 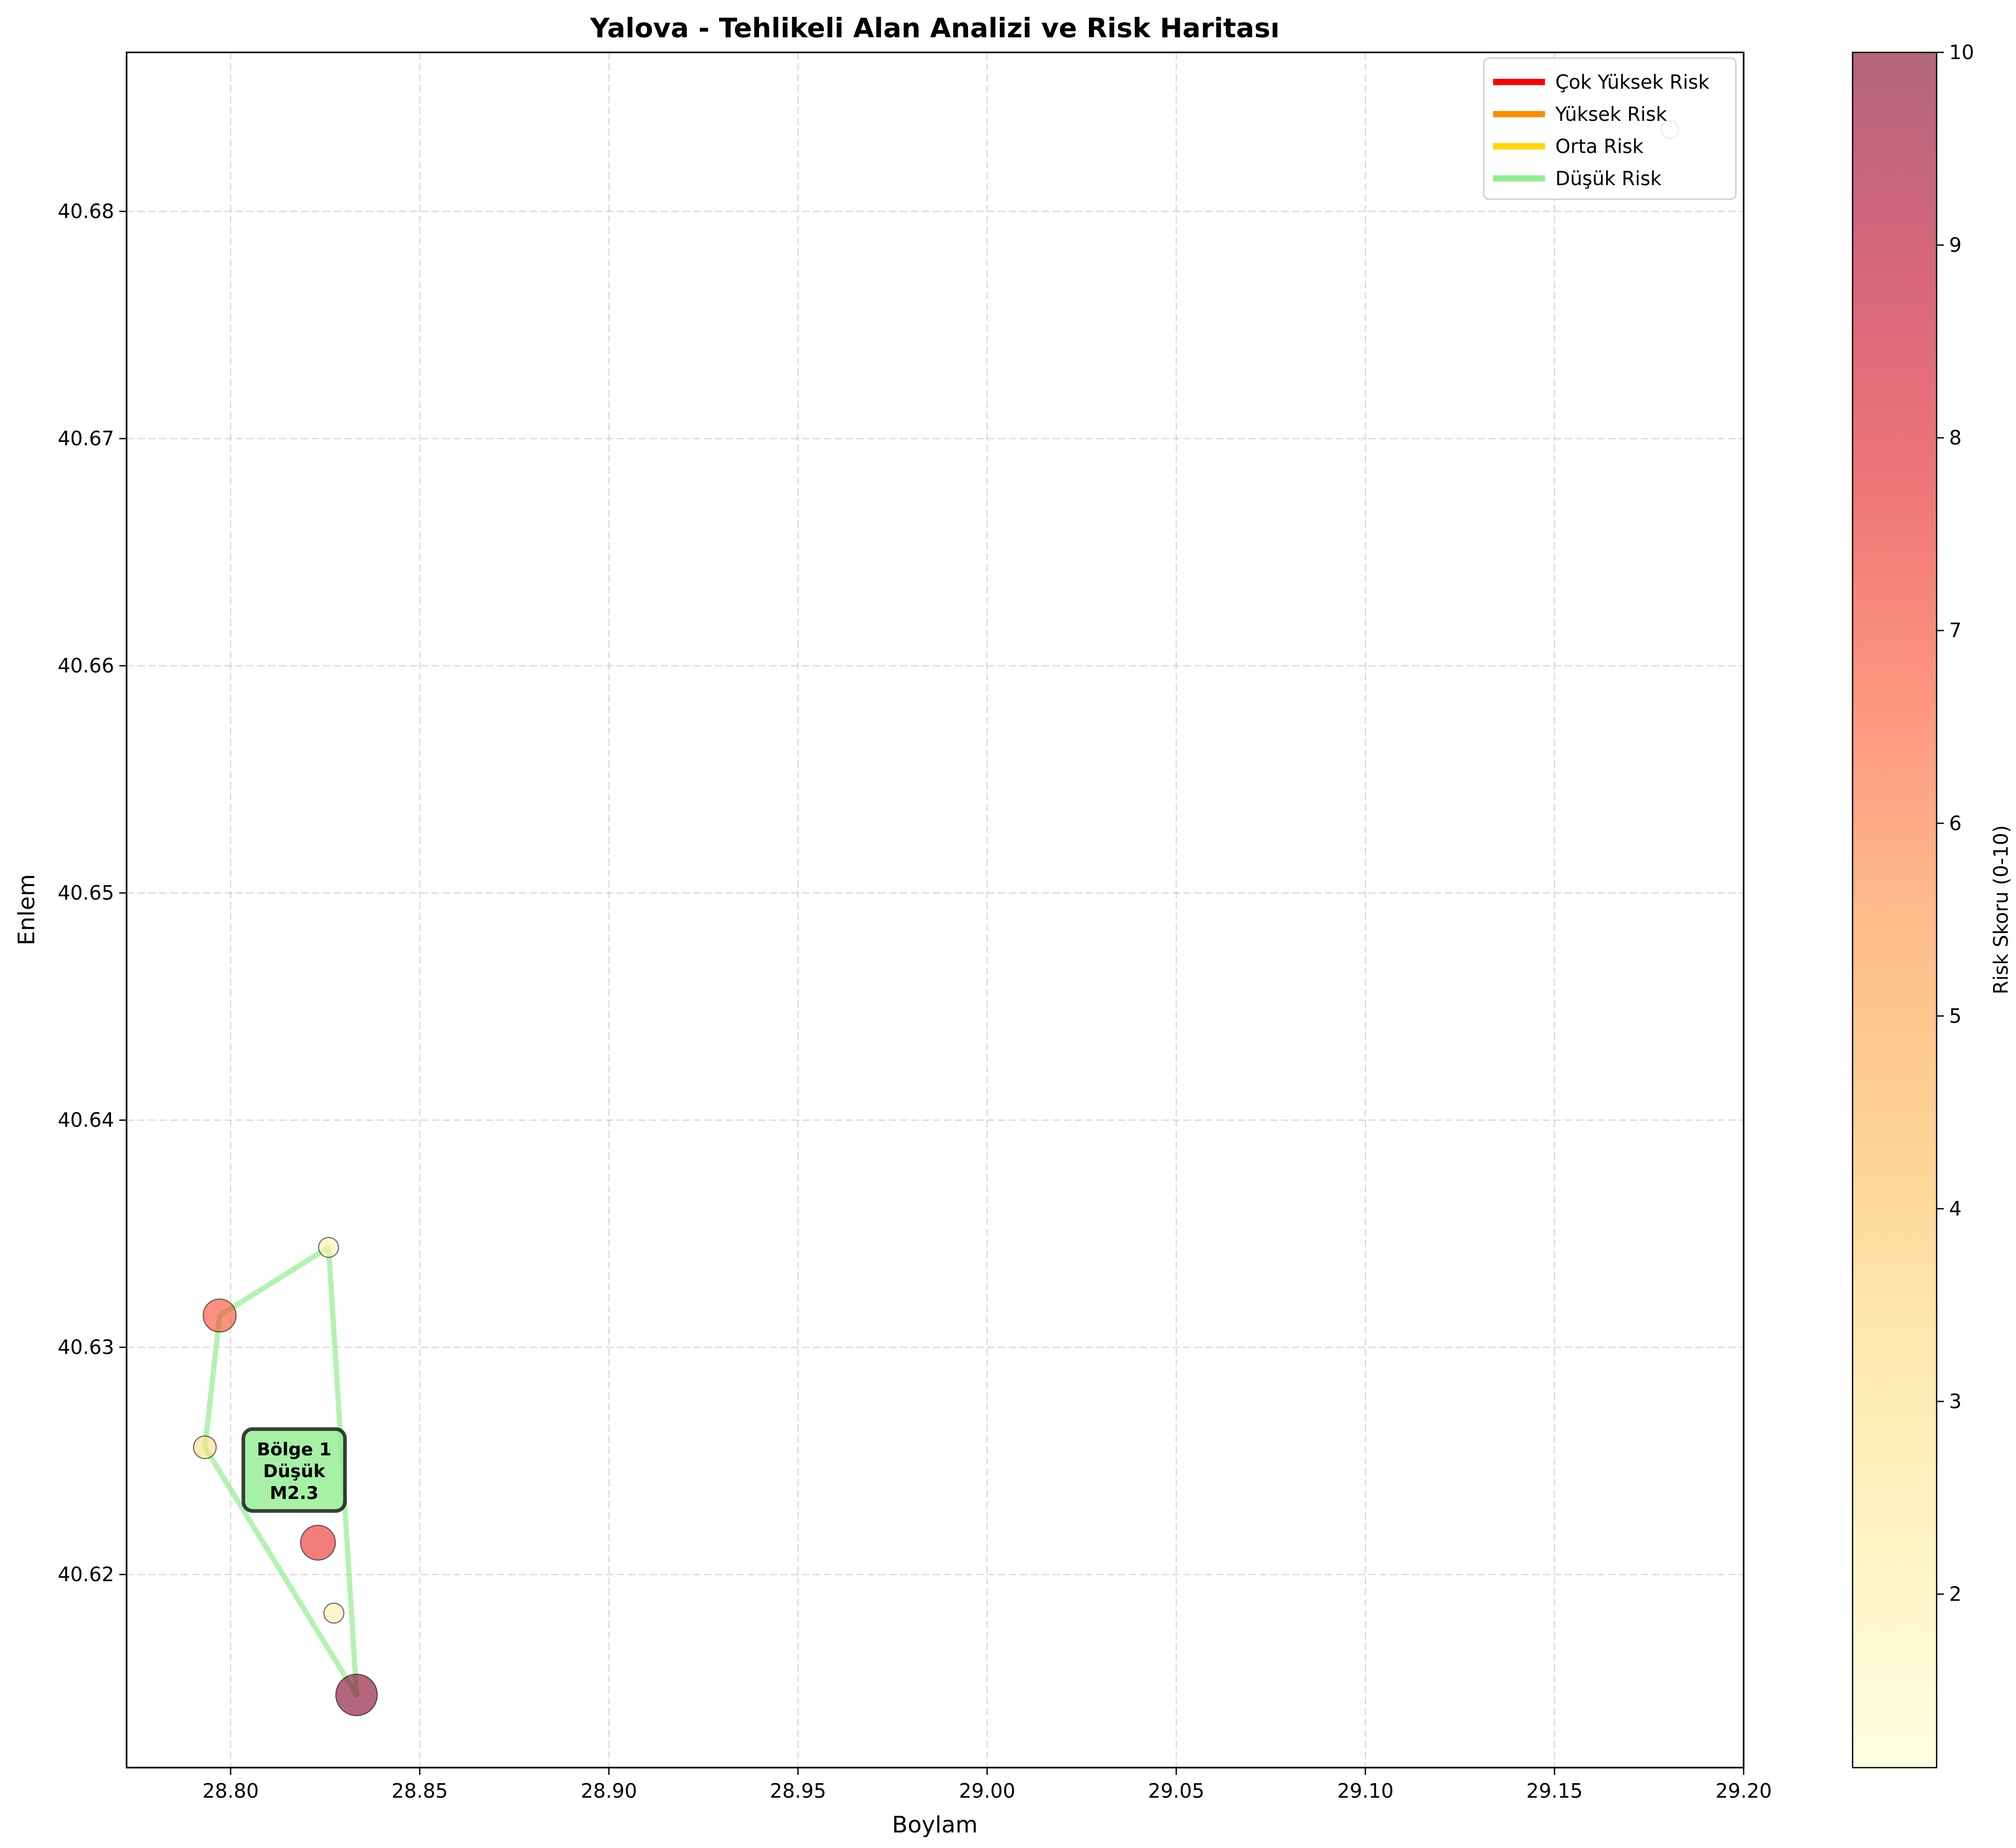 What do you see at coordinates (86, 211) in the screenshot?
I see `y-tick-label: 40.68` at bounding box center [86, 211].